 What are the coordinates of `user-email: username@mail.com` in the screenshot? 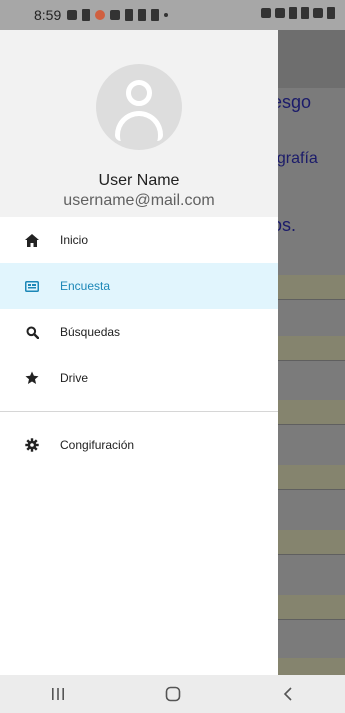 It's located at (139, 200).